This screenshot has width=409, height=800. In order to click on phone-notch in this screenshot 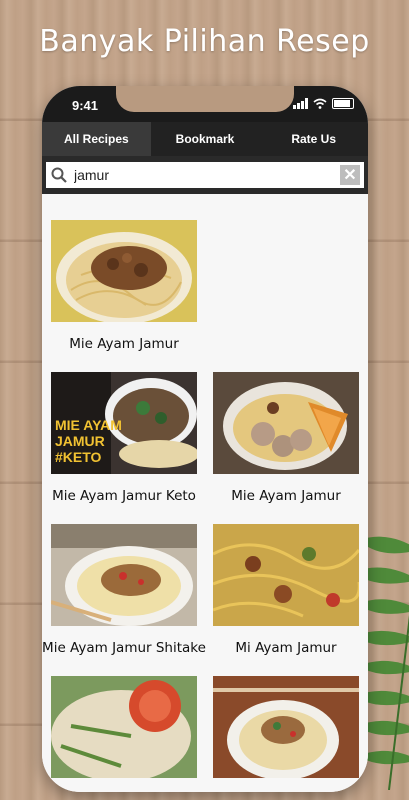, I will do `click(205, 99)`.